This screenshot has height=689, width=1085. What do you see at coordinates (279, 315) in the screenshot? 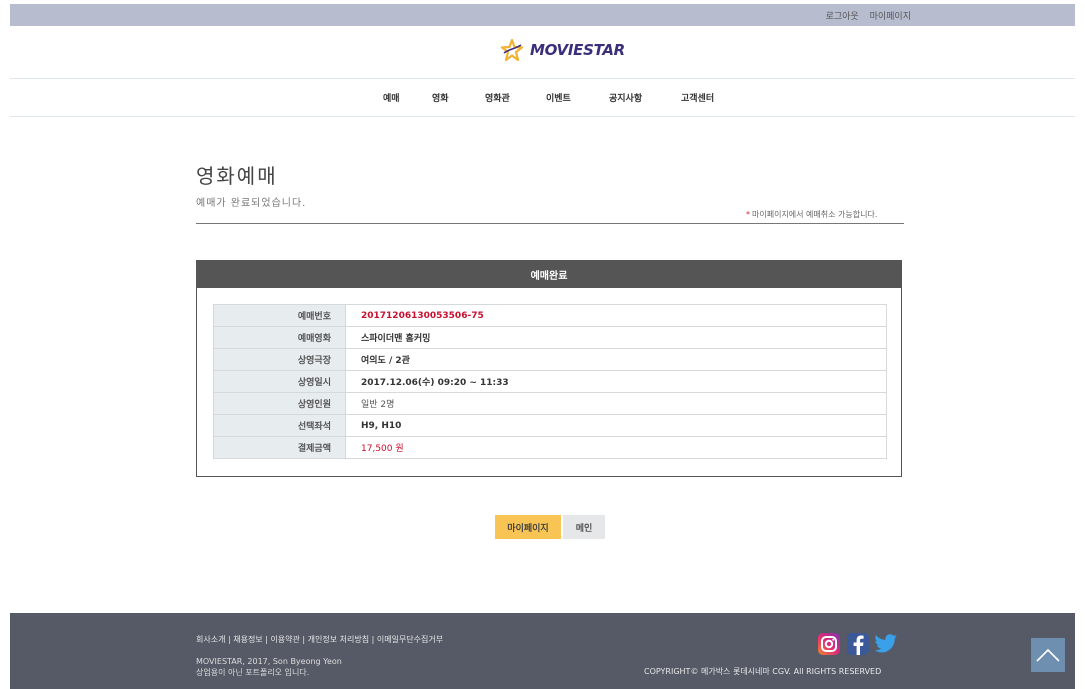
I see `row-label-booking-number: 예매번호` at bounding box center [279, 315].